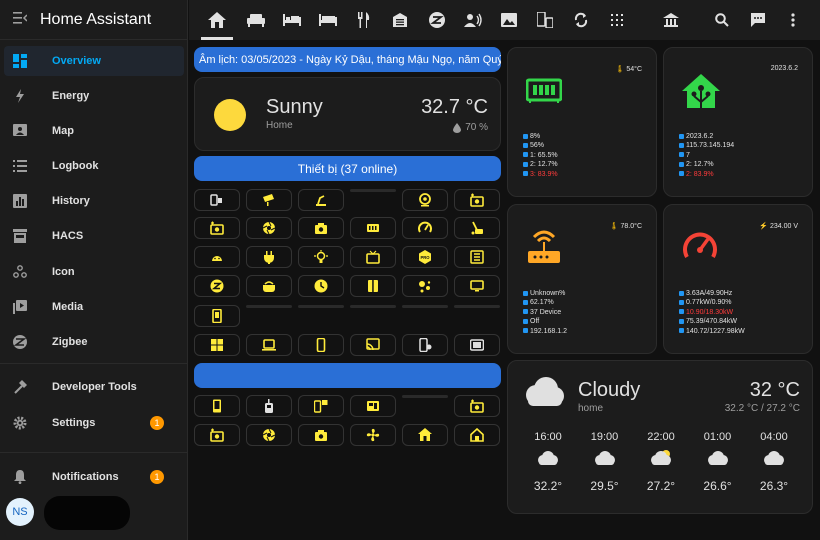 This screenshot has height=540, width=820. Describe the element at coordinates (625, 226) in the screenshot. I see `router-temp: 🌡 78.0°C` at that location.